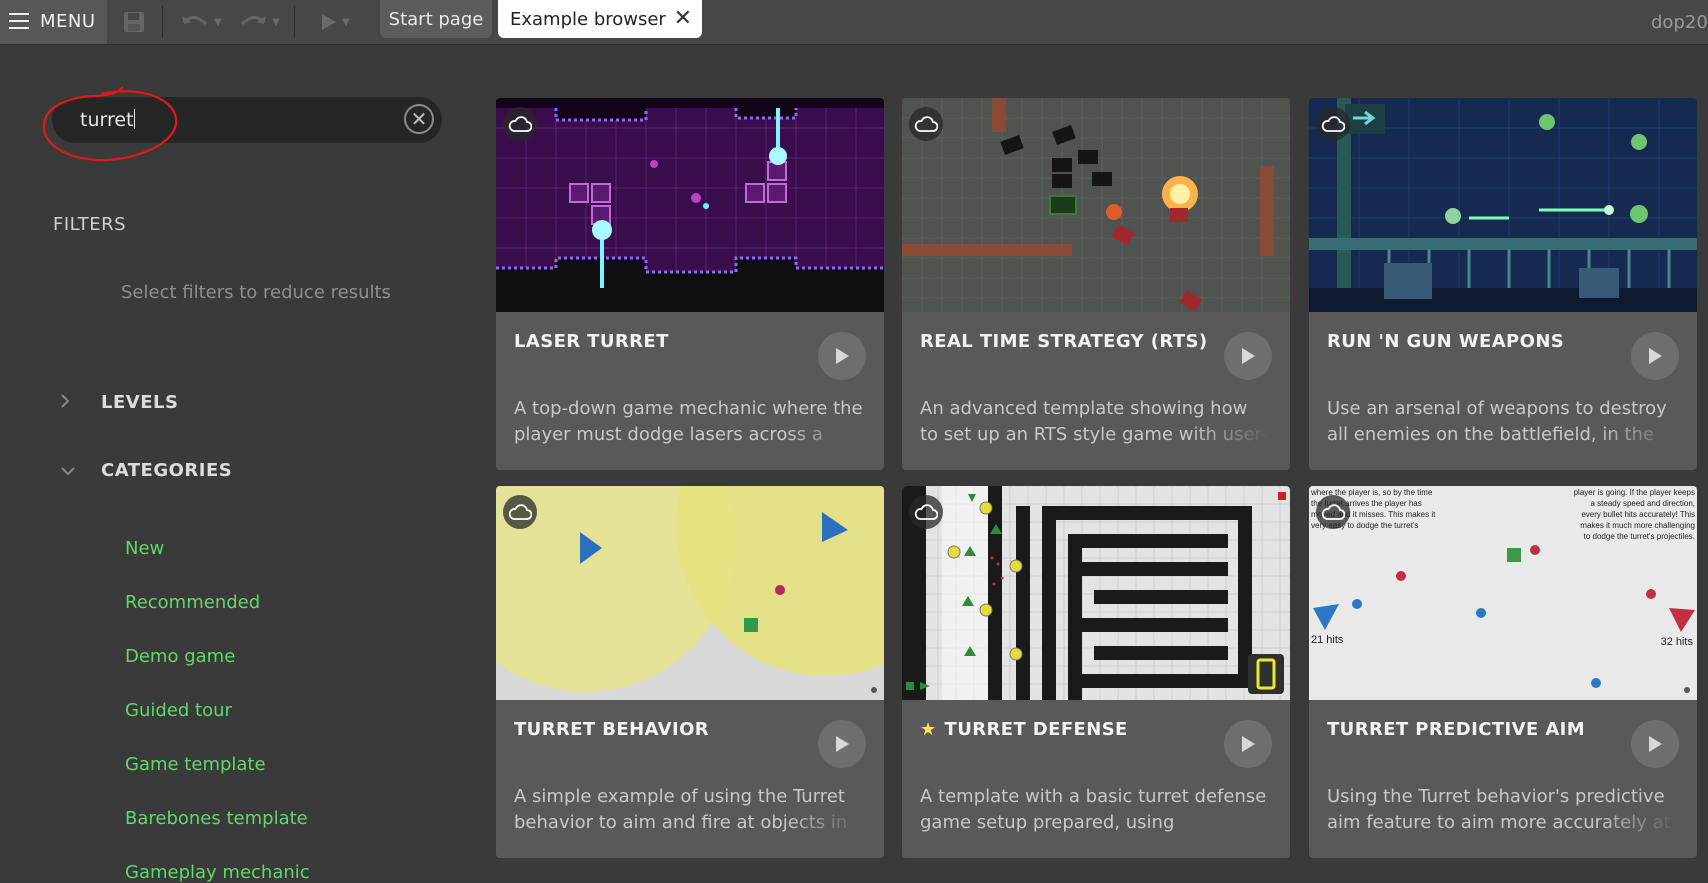 The height and width of the screenshot is (883, 1708). Describe the element at coordinates (70, 470) in the screenshot. I see `chevron-down-icon` at that location.